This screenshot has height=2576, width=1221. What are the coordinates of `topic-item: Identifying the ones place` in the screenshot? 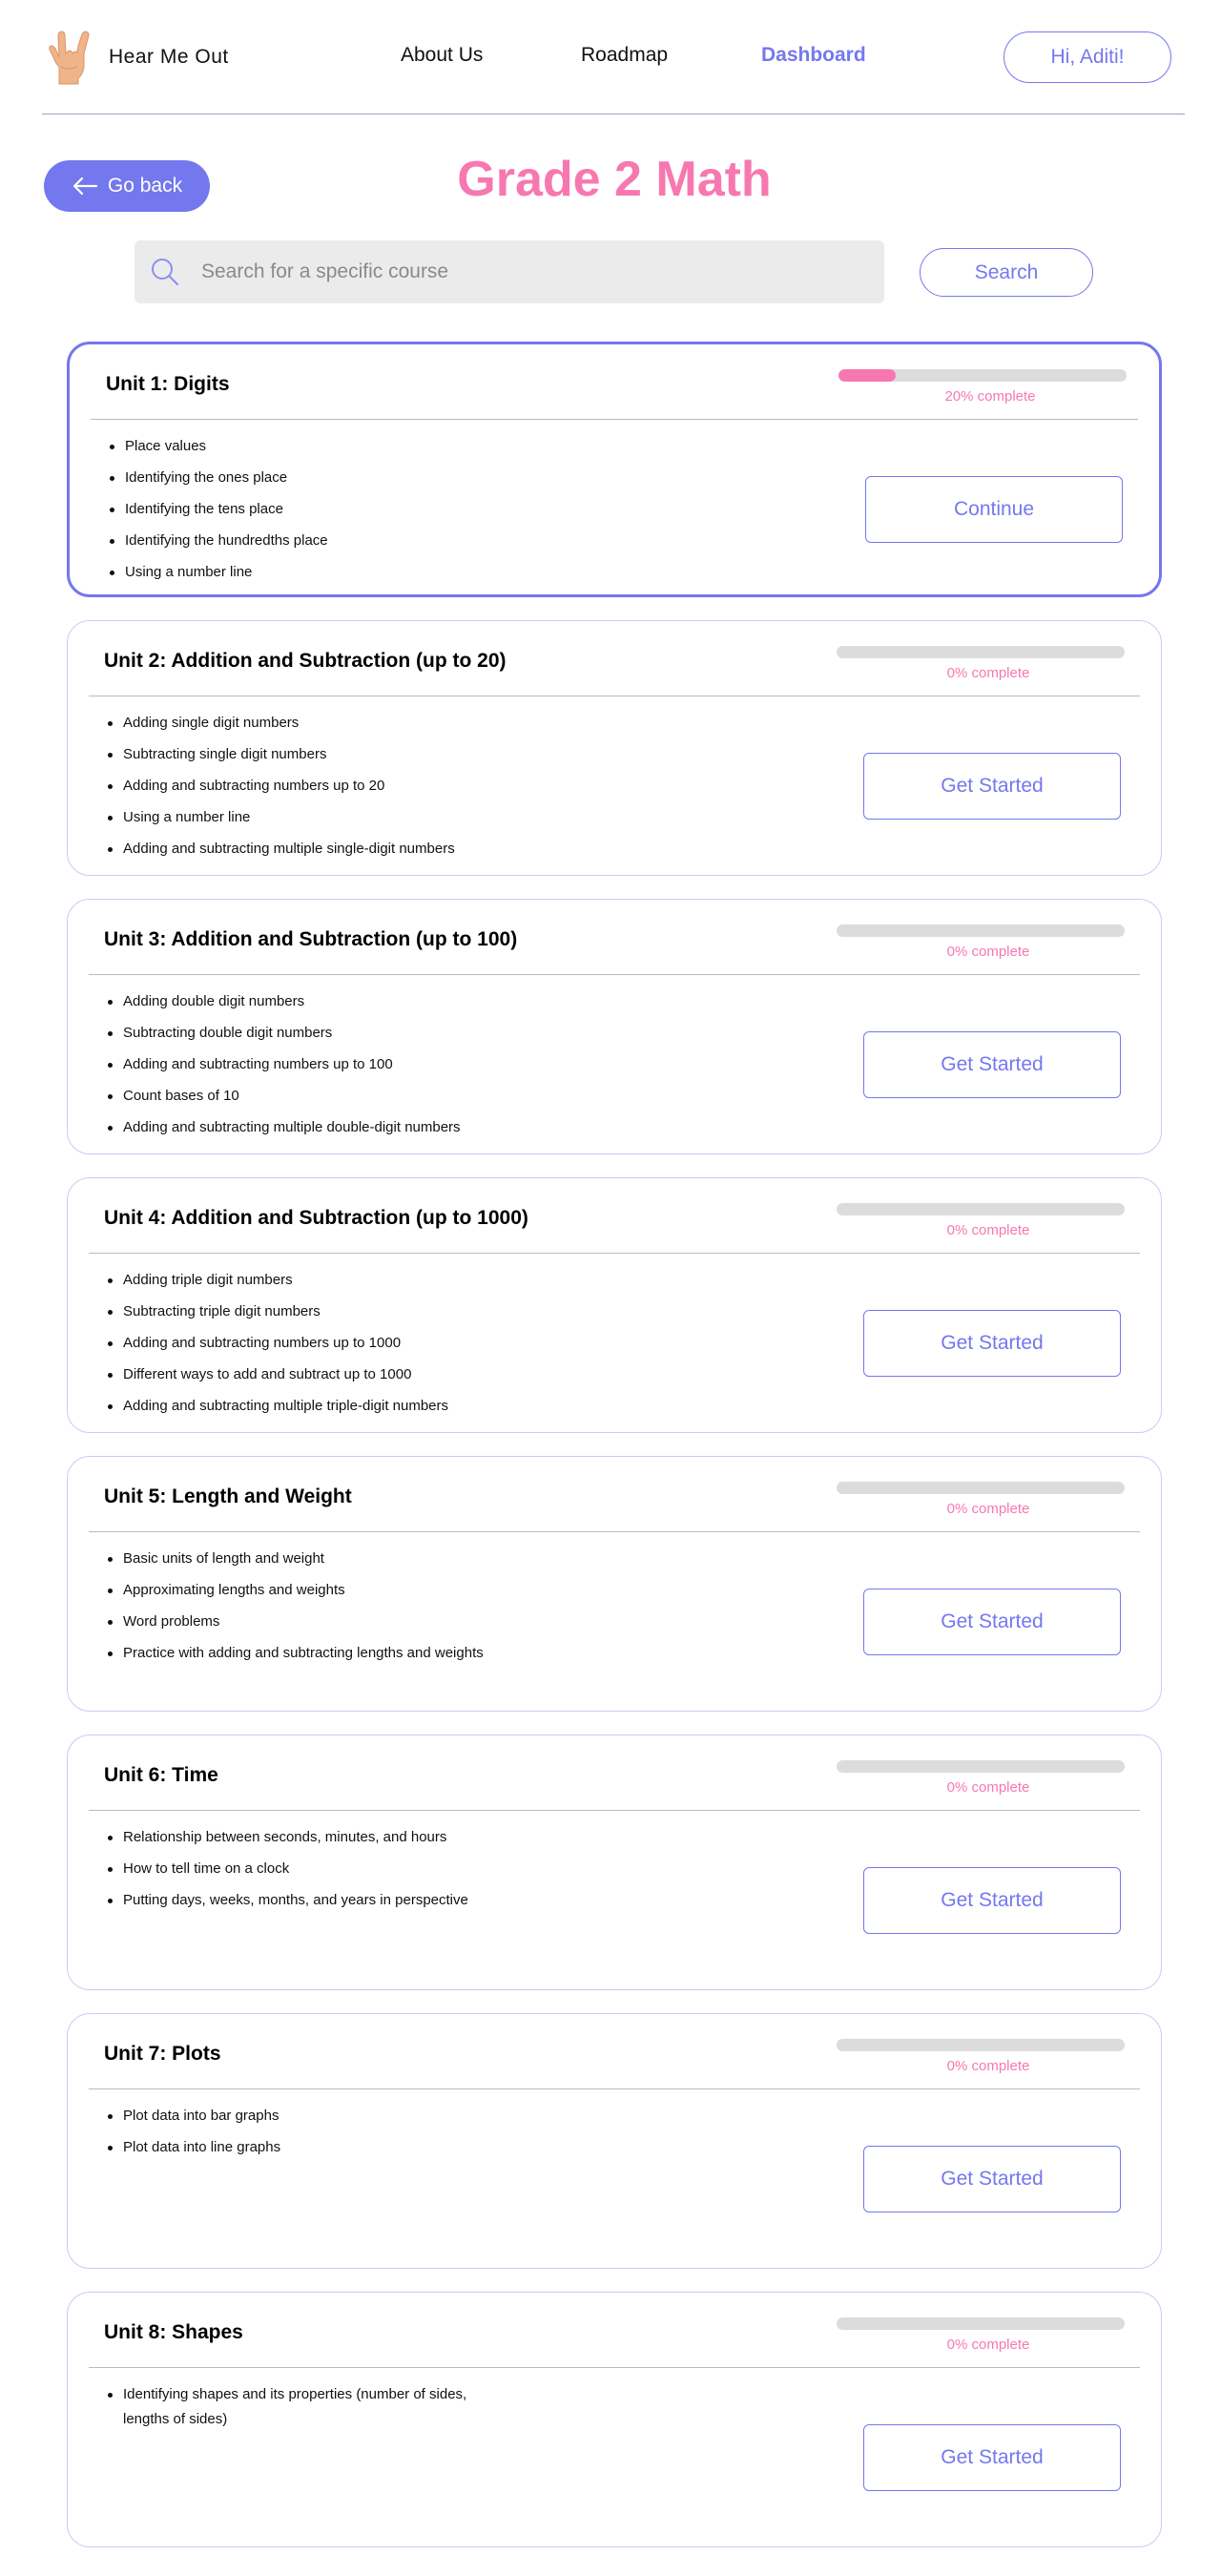 It's located at (311, 478).